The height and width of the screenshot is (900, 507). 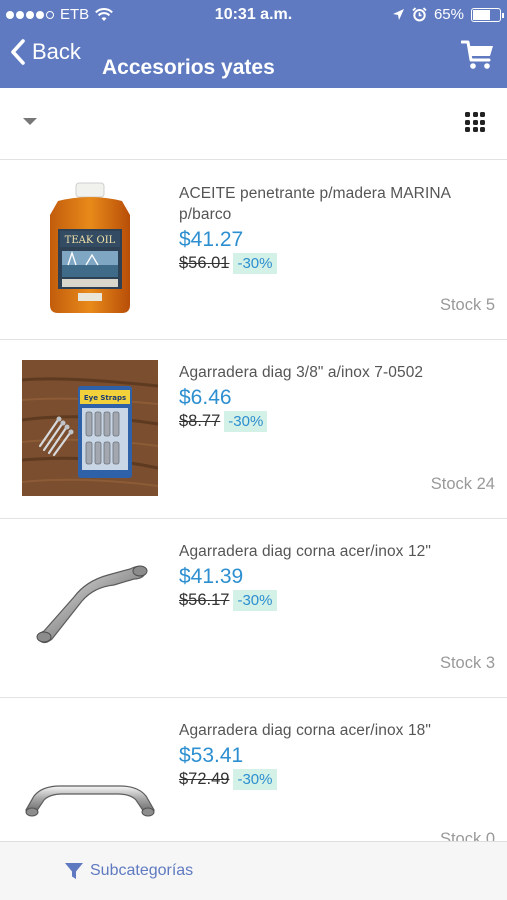 What do you see at coordinates (74, 871) in the screenshot?
I see `filter-funnel-icon` at bounding box center [74, 871].